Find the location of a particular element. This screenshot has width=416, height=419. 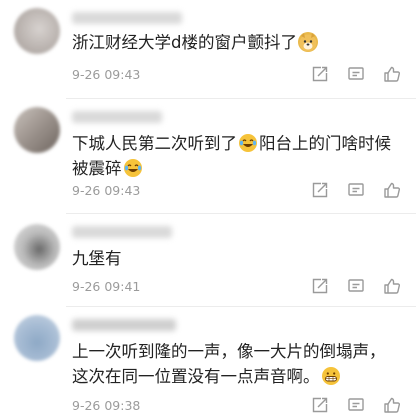

comment-text: 九堡有 is located at coordinates (237, 258).